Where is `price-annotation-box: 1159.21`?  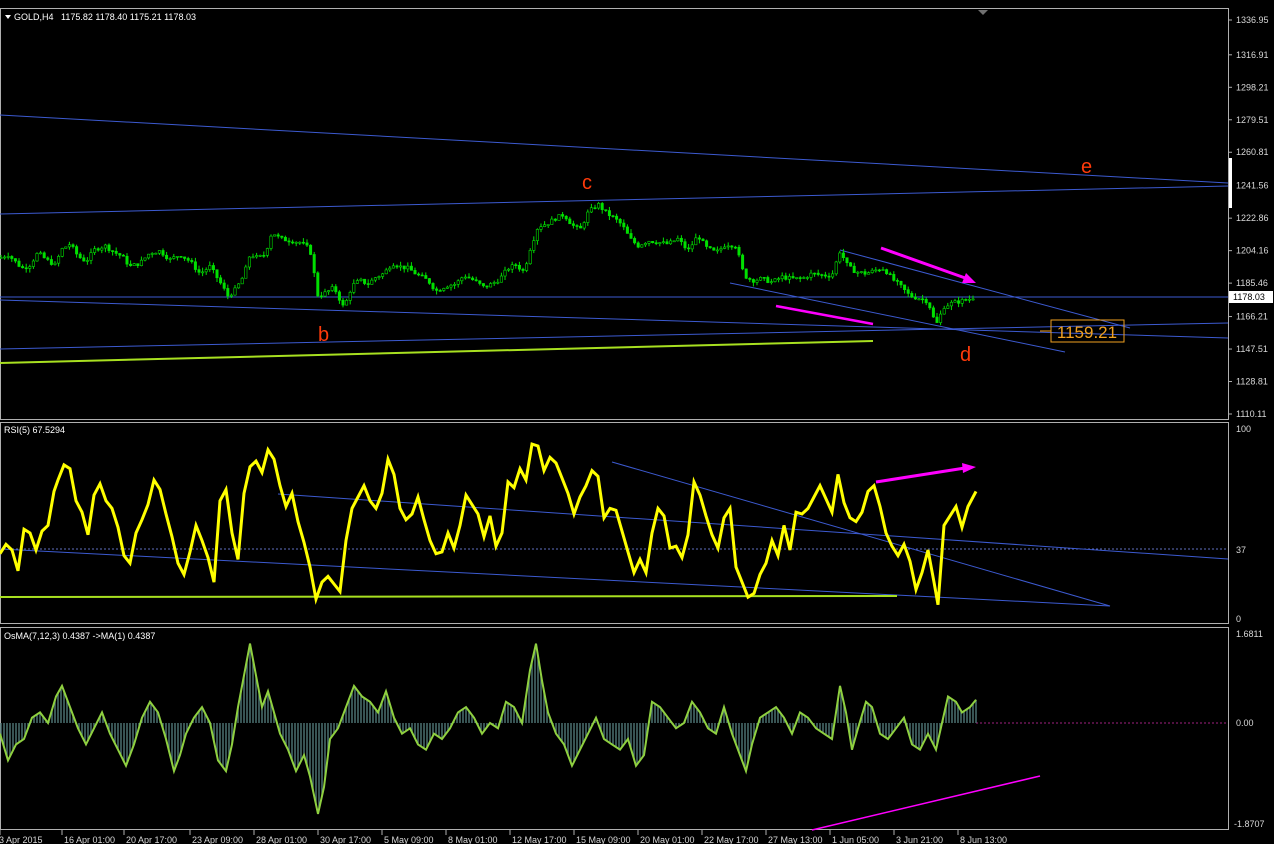 price-annotation-box: 1159.21 is located at coordinates (1082, 331).